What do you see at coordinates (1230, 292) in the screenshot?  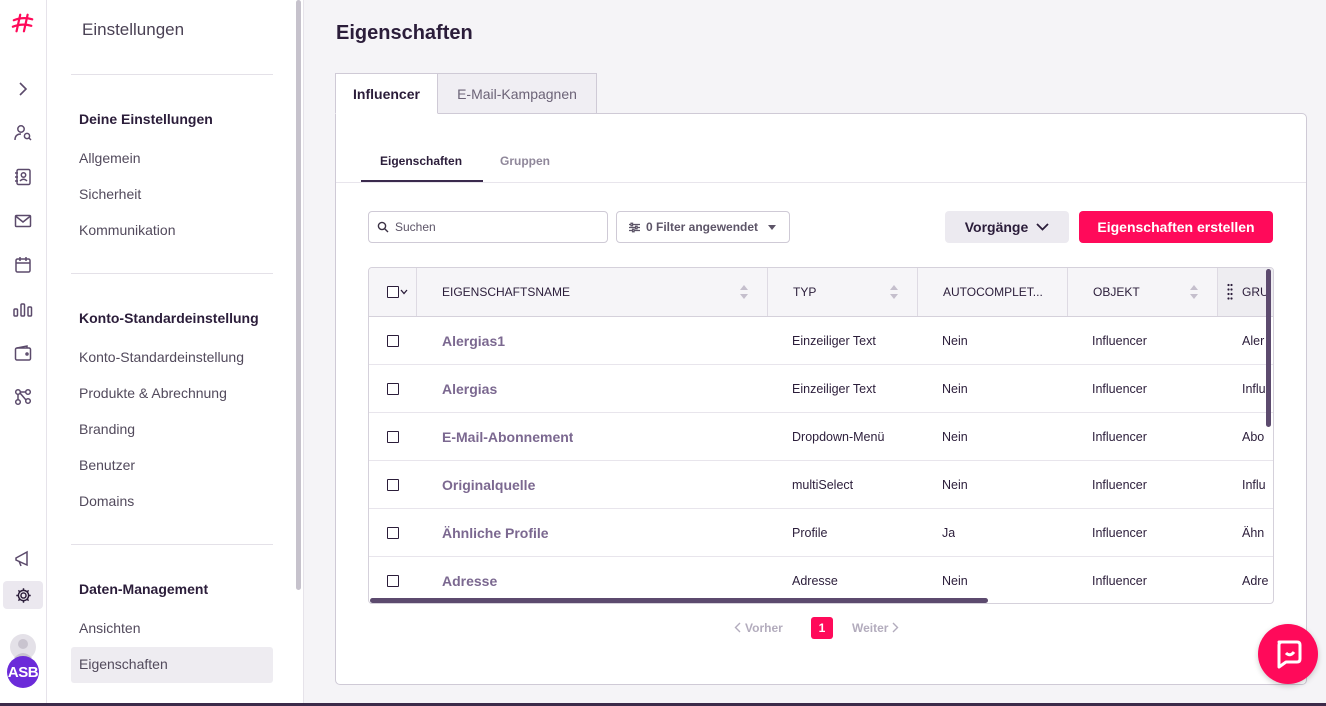 I see `drag-handle-icon` at bounding box center [1230, 292].